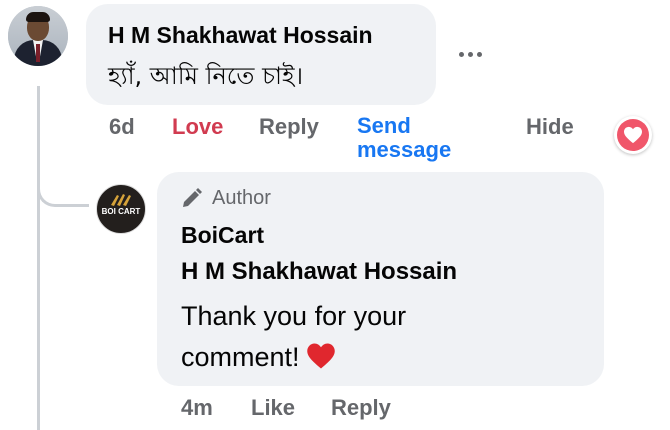 This screenshot has width=670, height=430. I want to click on reply-author-name: BoiCart, so click(222, 235).